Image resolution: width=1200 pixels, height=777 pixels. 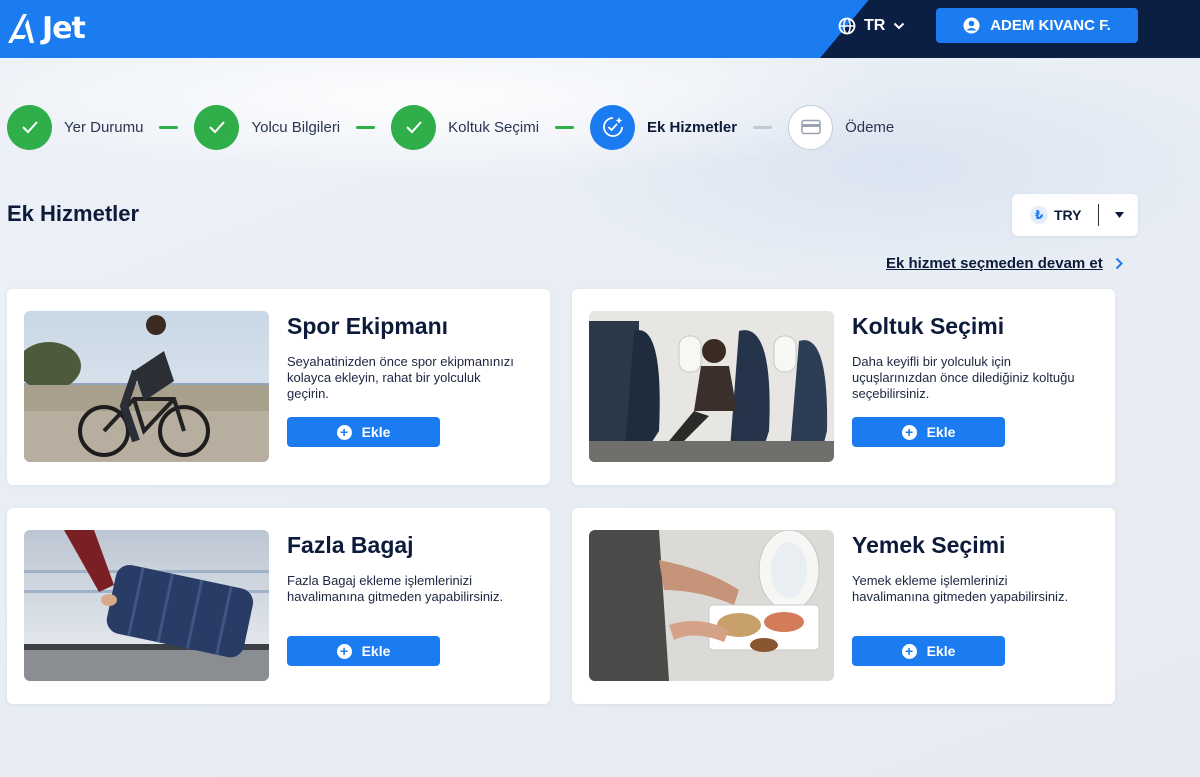 What do you see at coordinates (875, 25) in the screenshot?
I see `language-code: TR` at bounding box center [875, 25].